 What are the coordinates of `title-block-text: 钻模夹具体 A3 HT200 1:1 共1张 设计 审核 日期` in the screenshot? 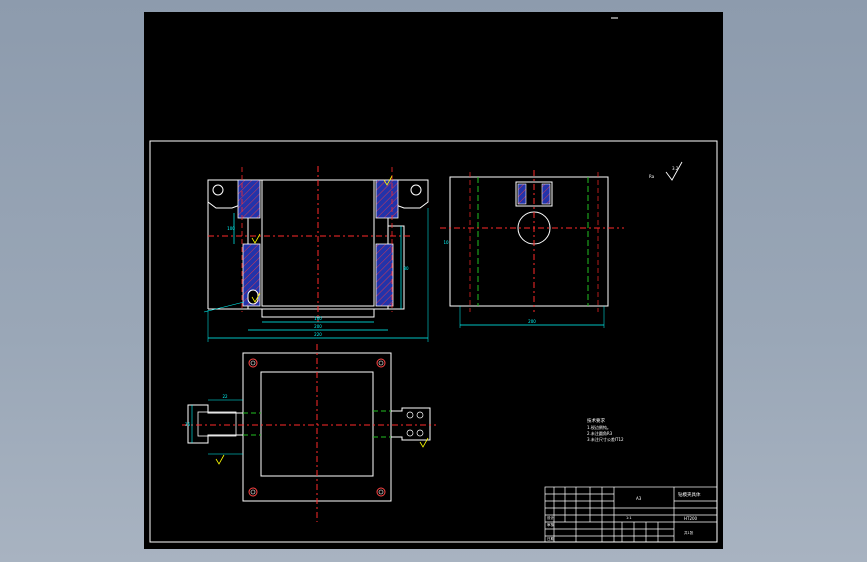 It's located at (624, 516).